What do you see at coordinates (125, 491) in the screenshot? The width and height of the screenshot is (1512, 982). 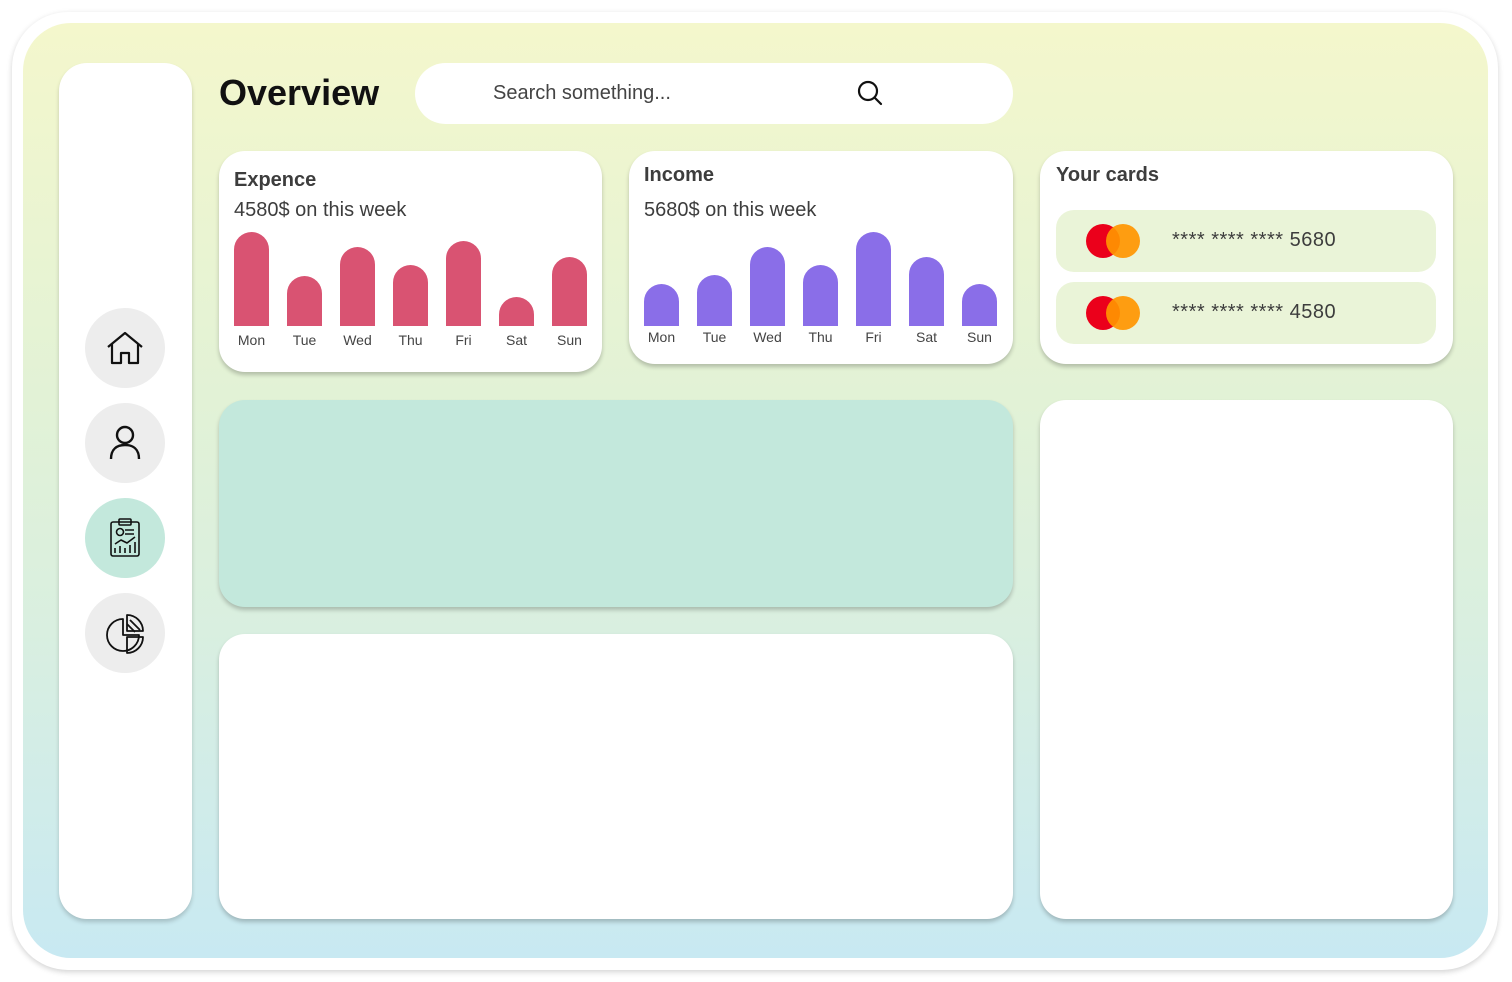 I see `sidebar` at bounding box center [125, 491].